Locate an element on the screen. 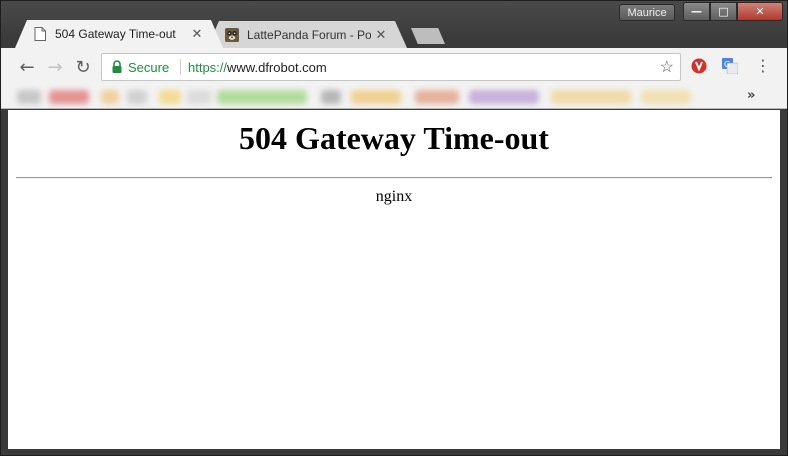 The image size is (788, 456). back-button: ← is located at coordinates (27, 67).